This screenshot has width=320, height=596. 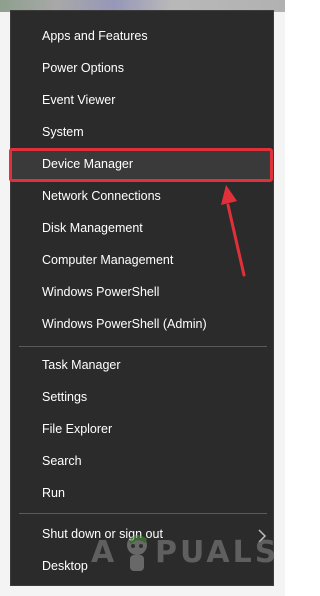 I want to click on watermark-letter-a: A, so click(x=104, y=552).